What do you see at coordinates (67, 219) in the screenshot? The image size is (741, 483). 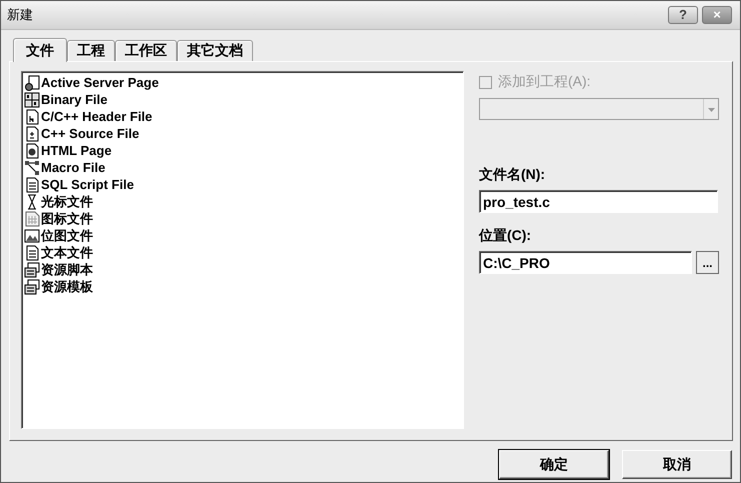 I see `file-type-item: 图标文件` at bounding box center [67, 219].